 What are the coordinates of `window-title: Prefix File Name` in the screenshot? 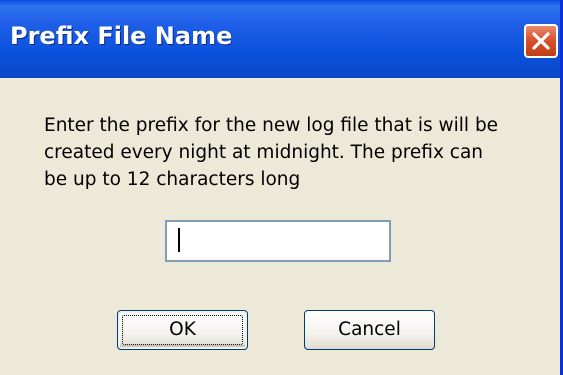 It's located at (121, 36).